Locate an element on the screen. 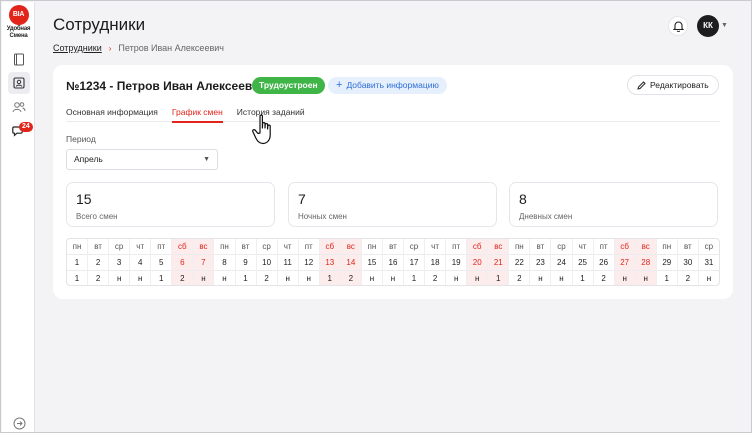 The image size is (752, 433). day-date: 1 is located at coordinates (77, 263).